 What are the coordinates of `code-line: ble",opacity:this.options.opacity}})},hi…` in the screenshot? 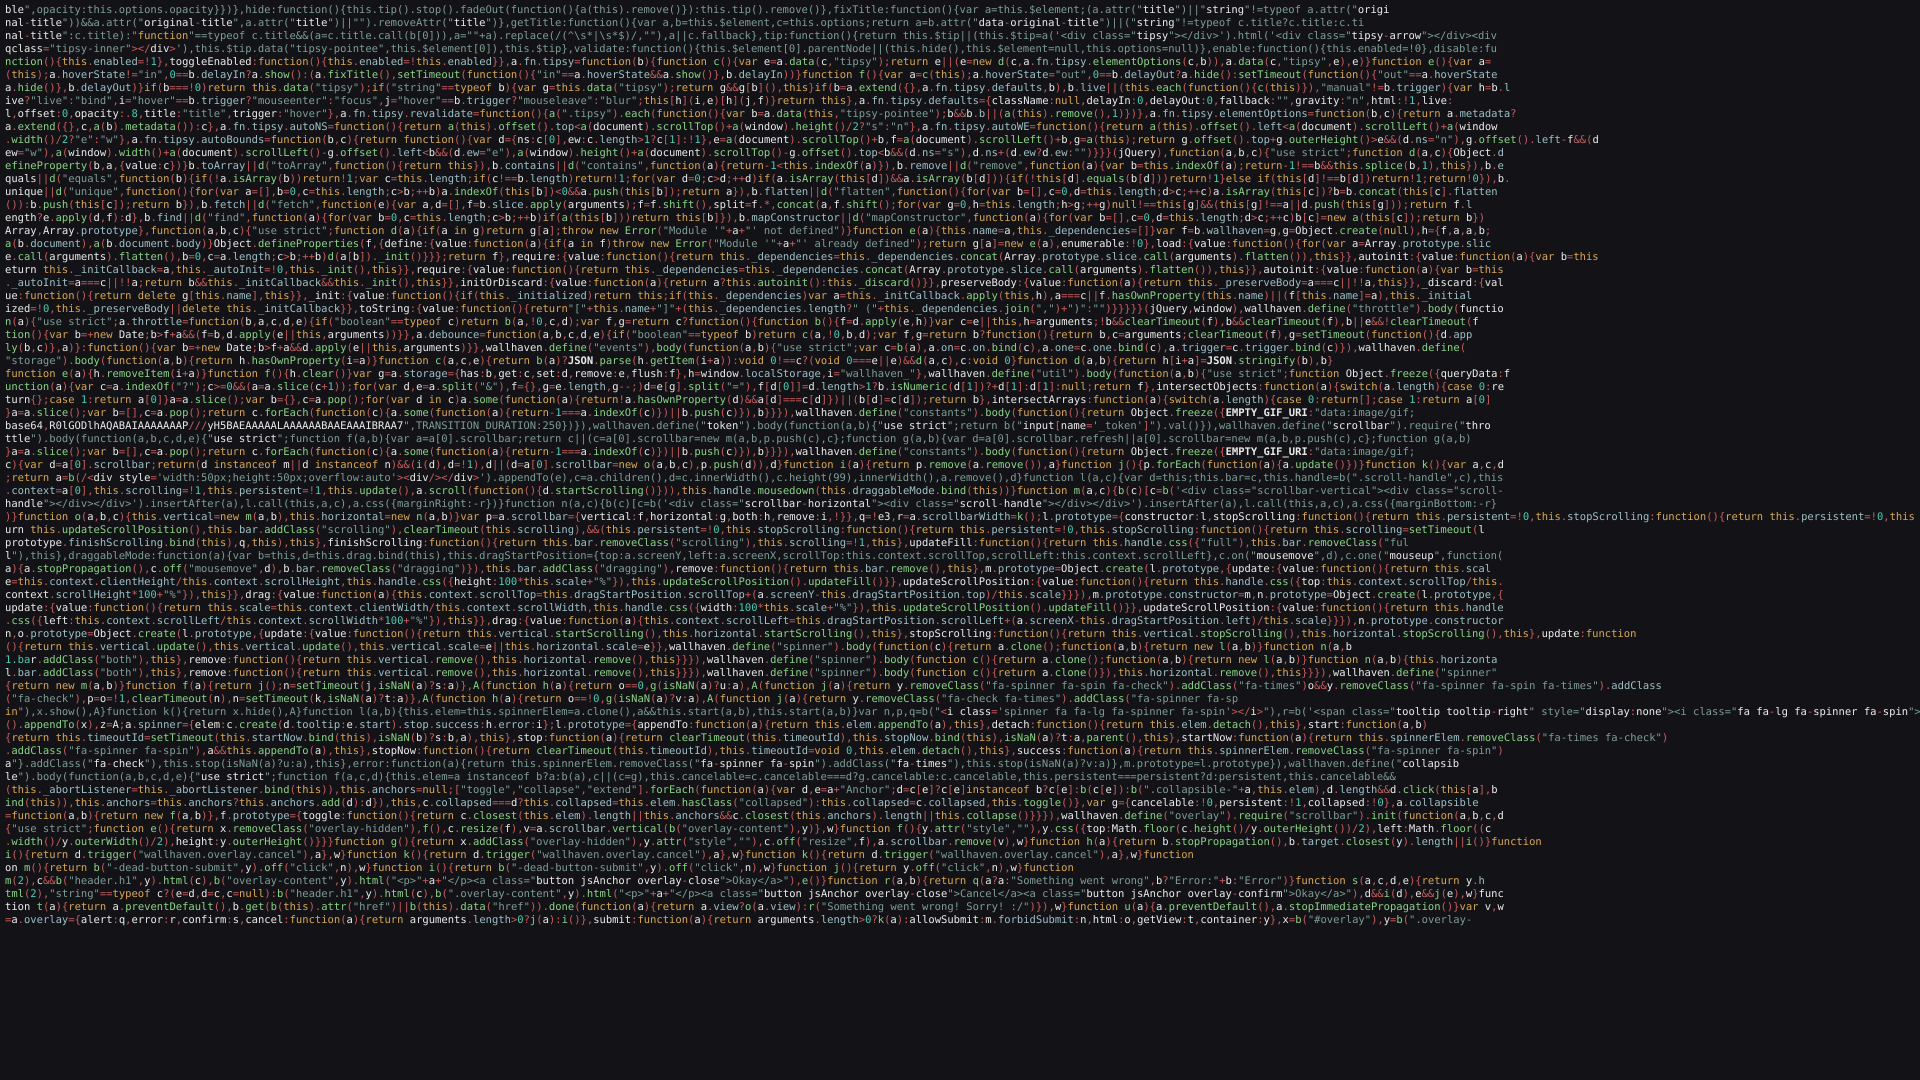 It's located at (697, 10).